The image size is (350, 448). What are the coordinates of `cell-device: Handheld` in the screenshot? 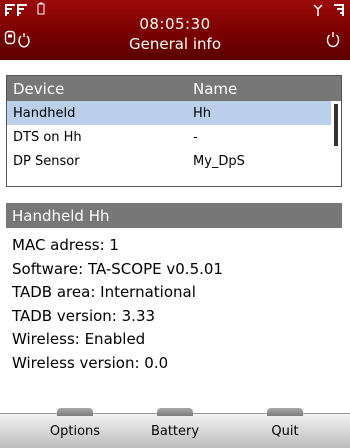 It's located at (44, 113).